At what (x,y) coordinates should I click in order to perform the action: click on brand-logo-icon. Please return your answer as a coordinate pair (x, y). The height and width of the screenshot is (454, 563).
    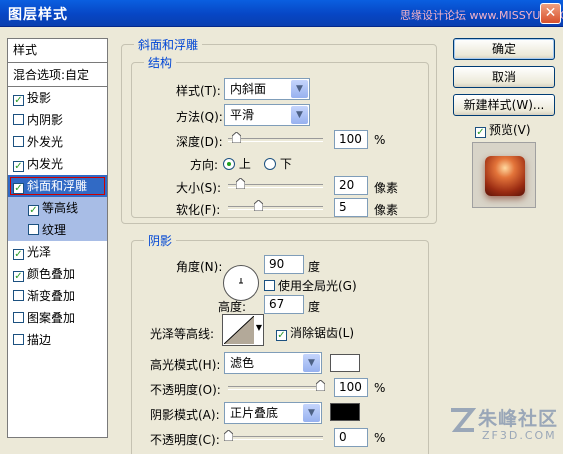
    Looking at the image, I should click on (463, 420).